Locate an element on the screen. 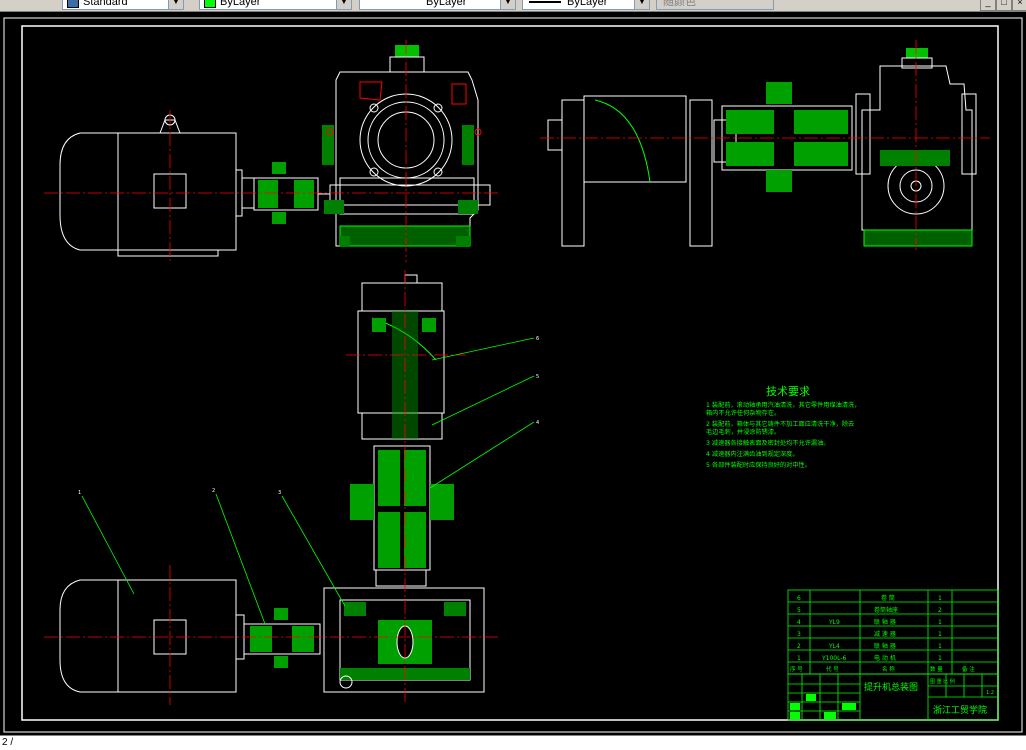  coupling-front-view is located at coordinates (402, 516).